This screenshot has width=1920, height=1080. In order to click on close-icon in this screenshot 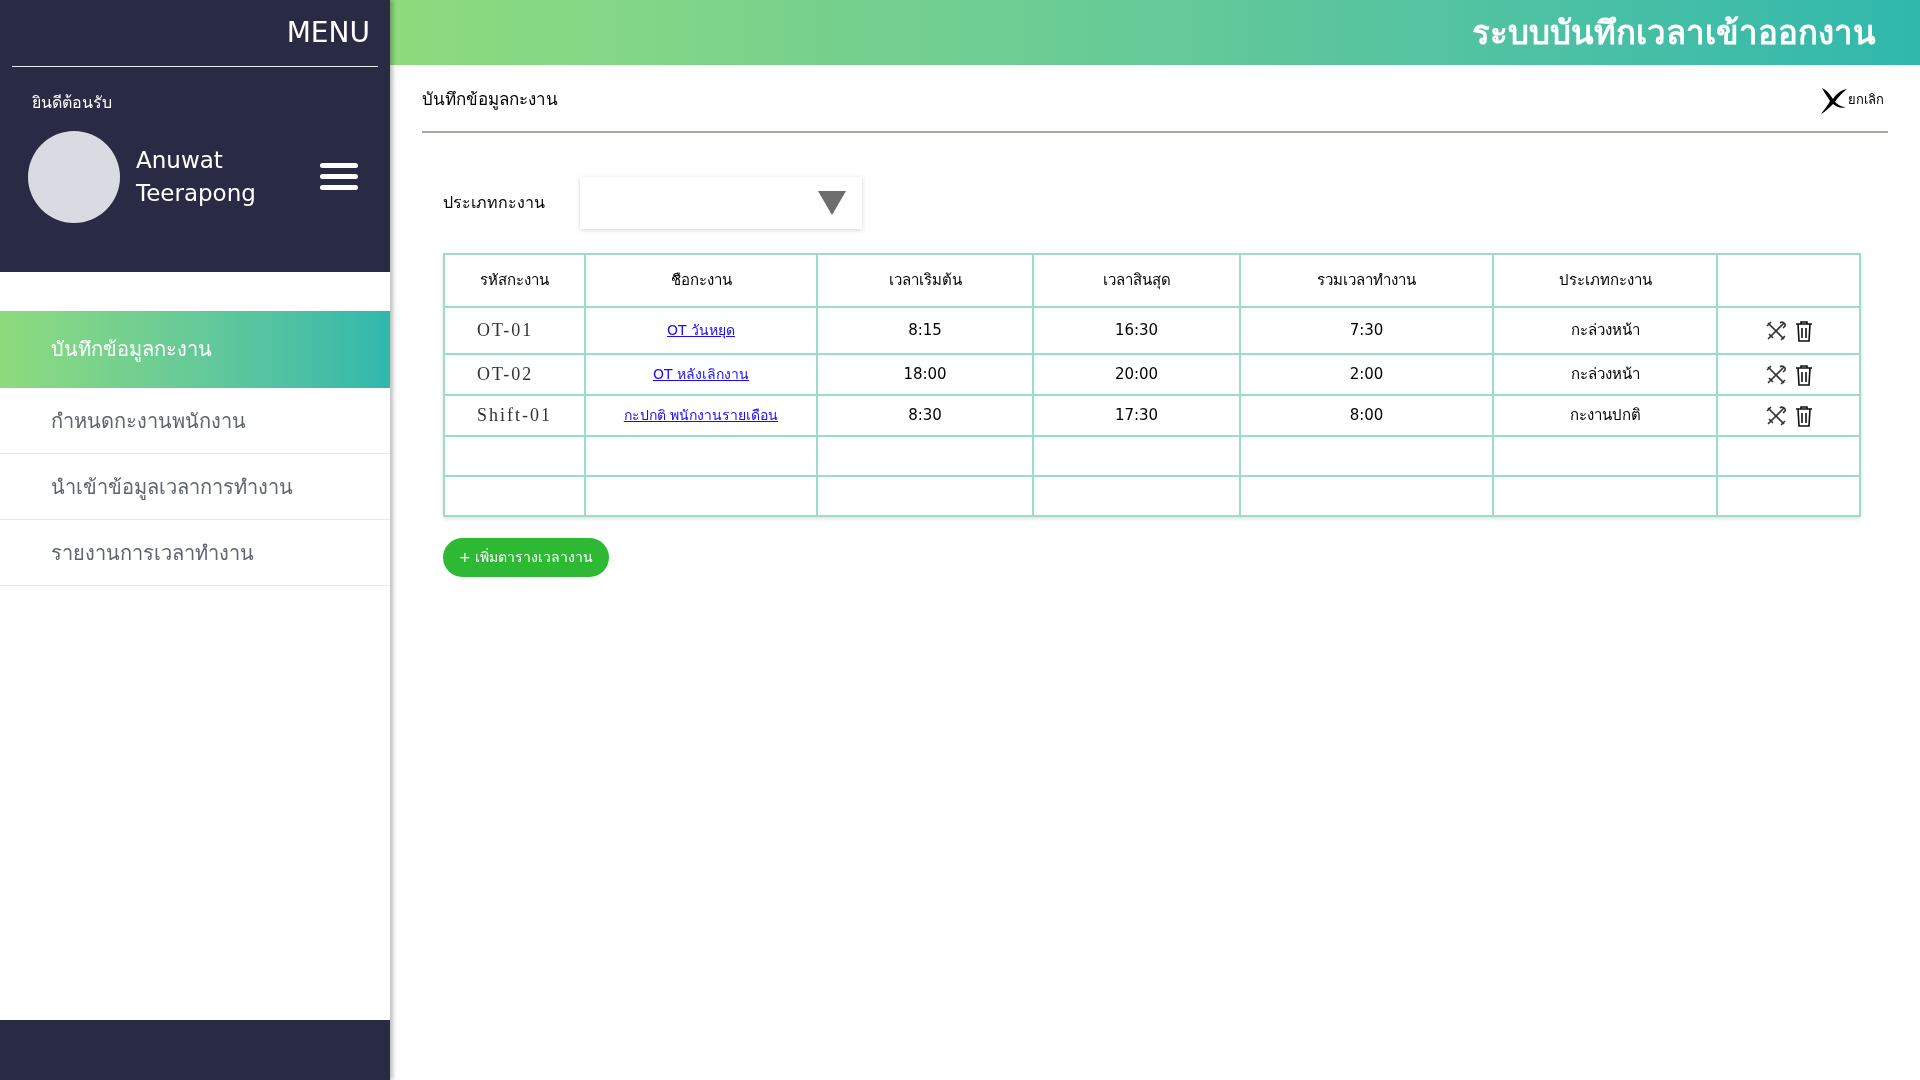, I will do `click(1833, 100)`.